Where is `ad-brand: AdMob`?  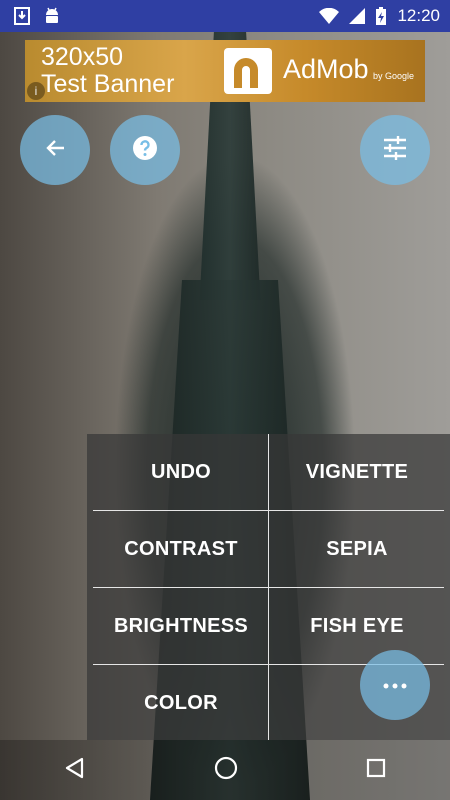
ad-brand: AdMob is located at coordinates (326, 69).